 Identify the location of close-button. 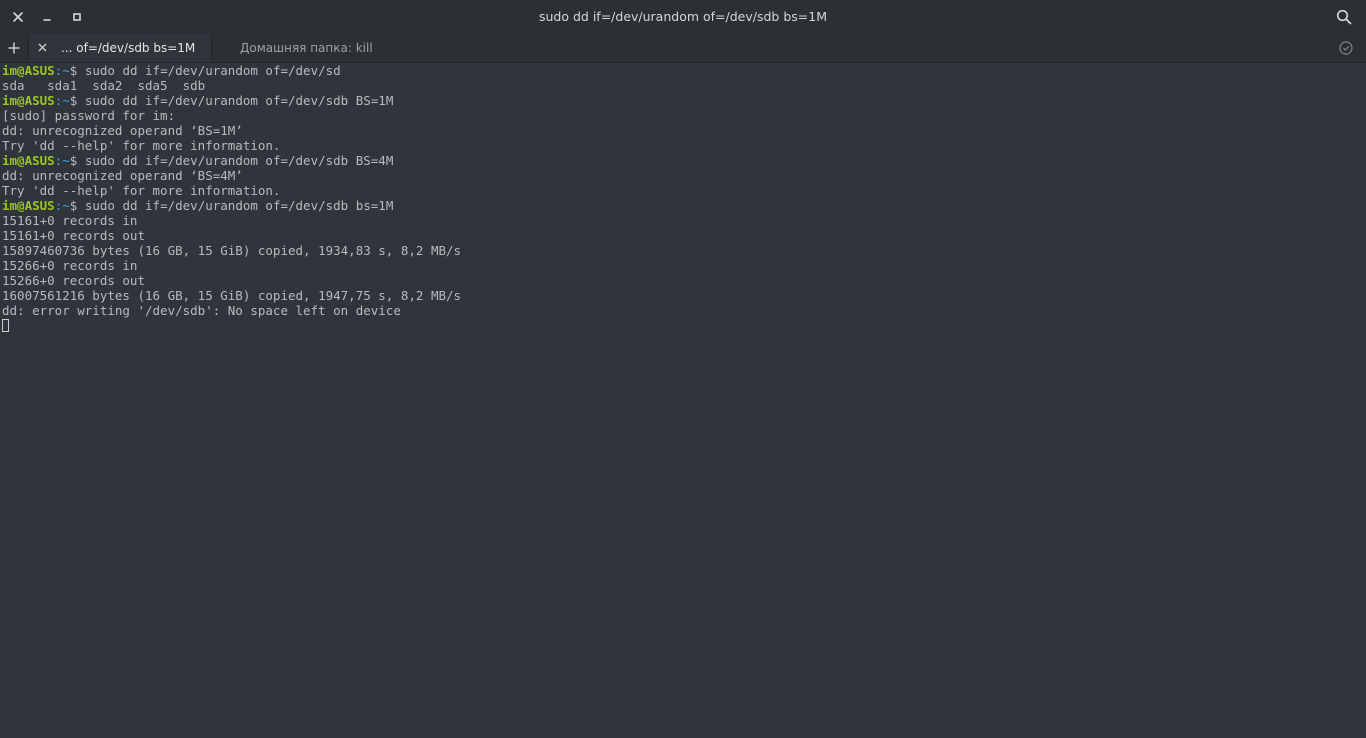
(18, 17).